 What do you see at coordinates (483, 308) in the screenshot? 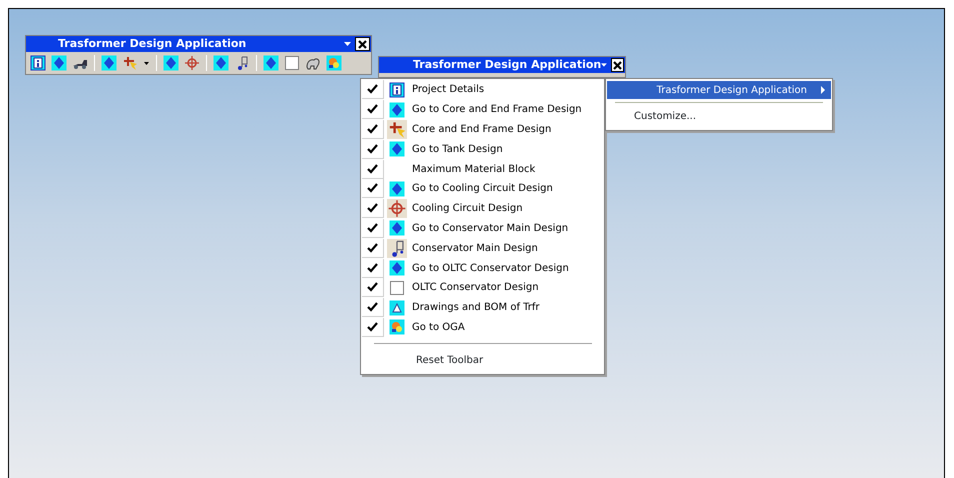
I see `menu-item: Drawings and BOM of Trfr` at bounding box center [483, 308].